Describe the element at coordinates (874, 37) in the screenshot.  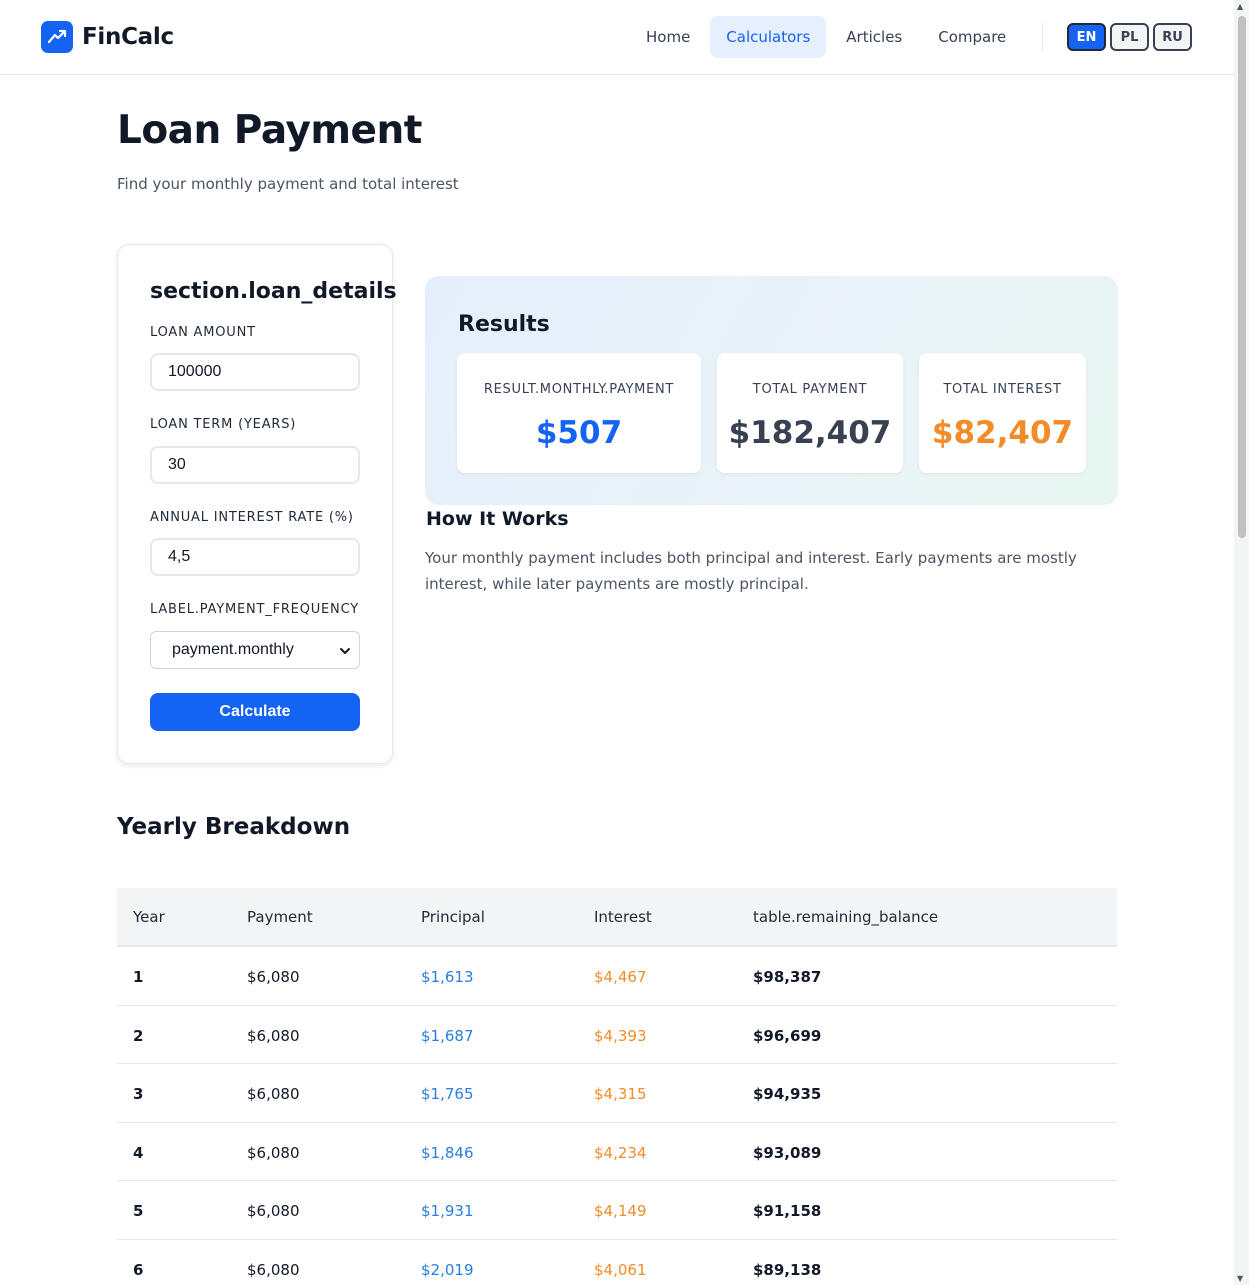
I see `nav-articles: Articles` at that location.